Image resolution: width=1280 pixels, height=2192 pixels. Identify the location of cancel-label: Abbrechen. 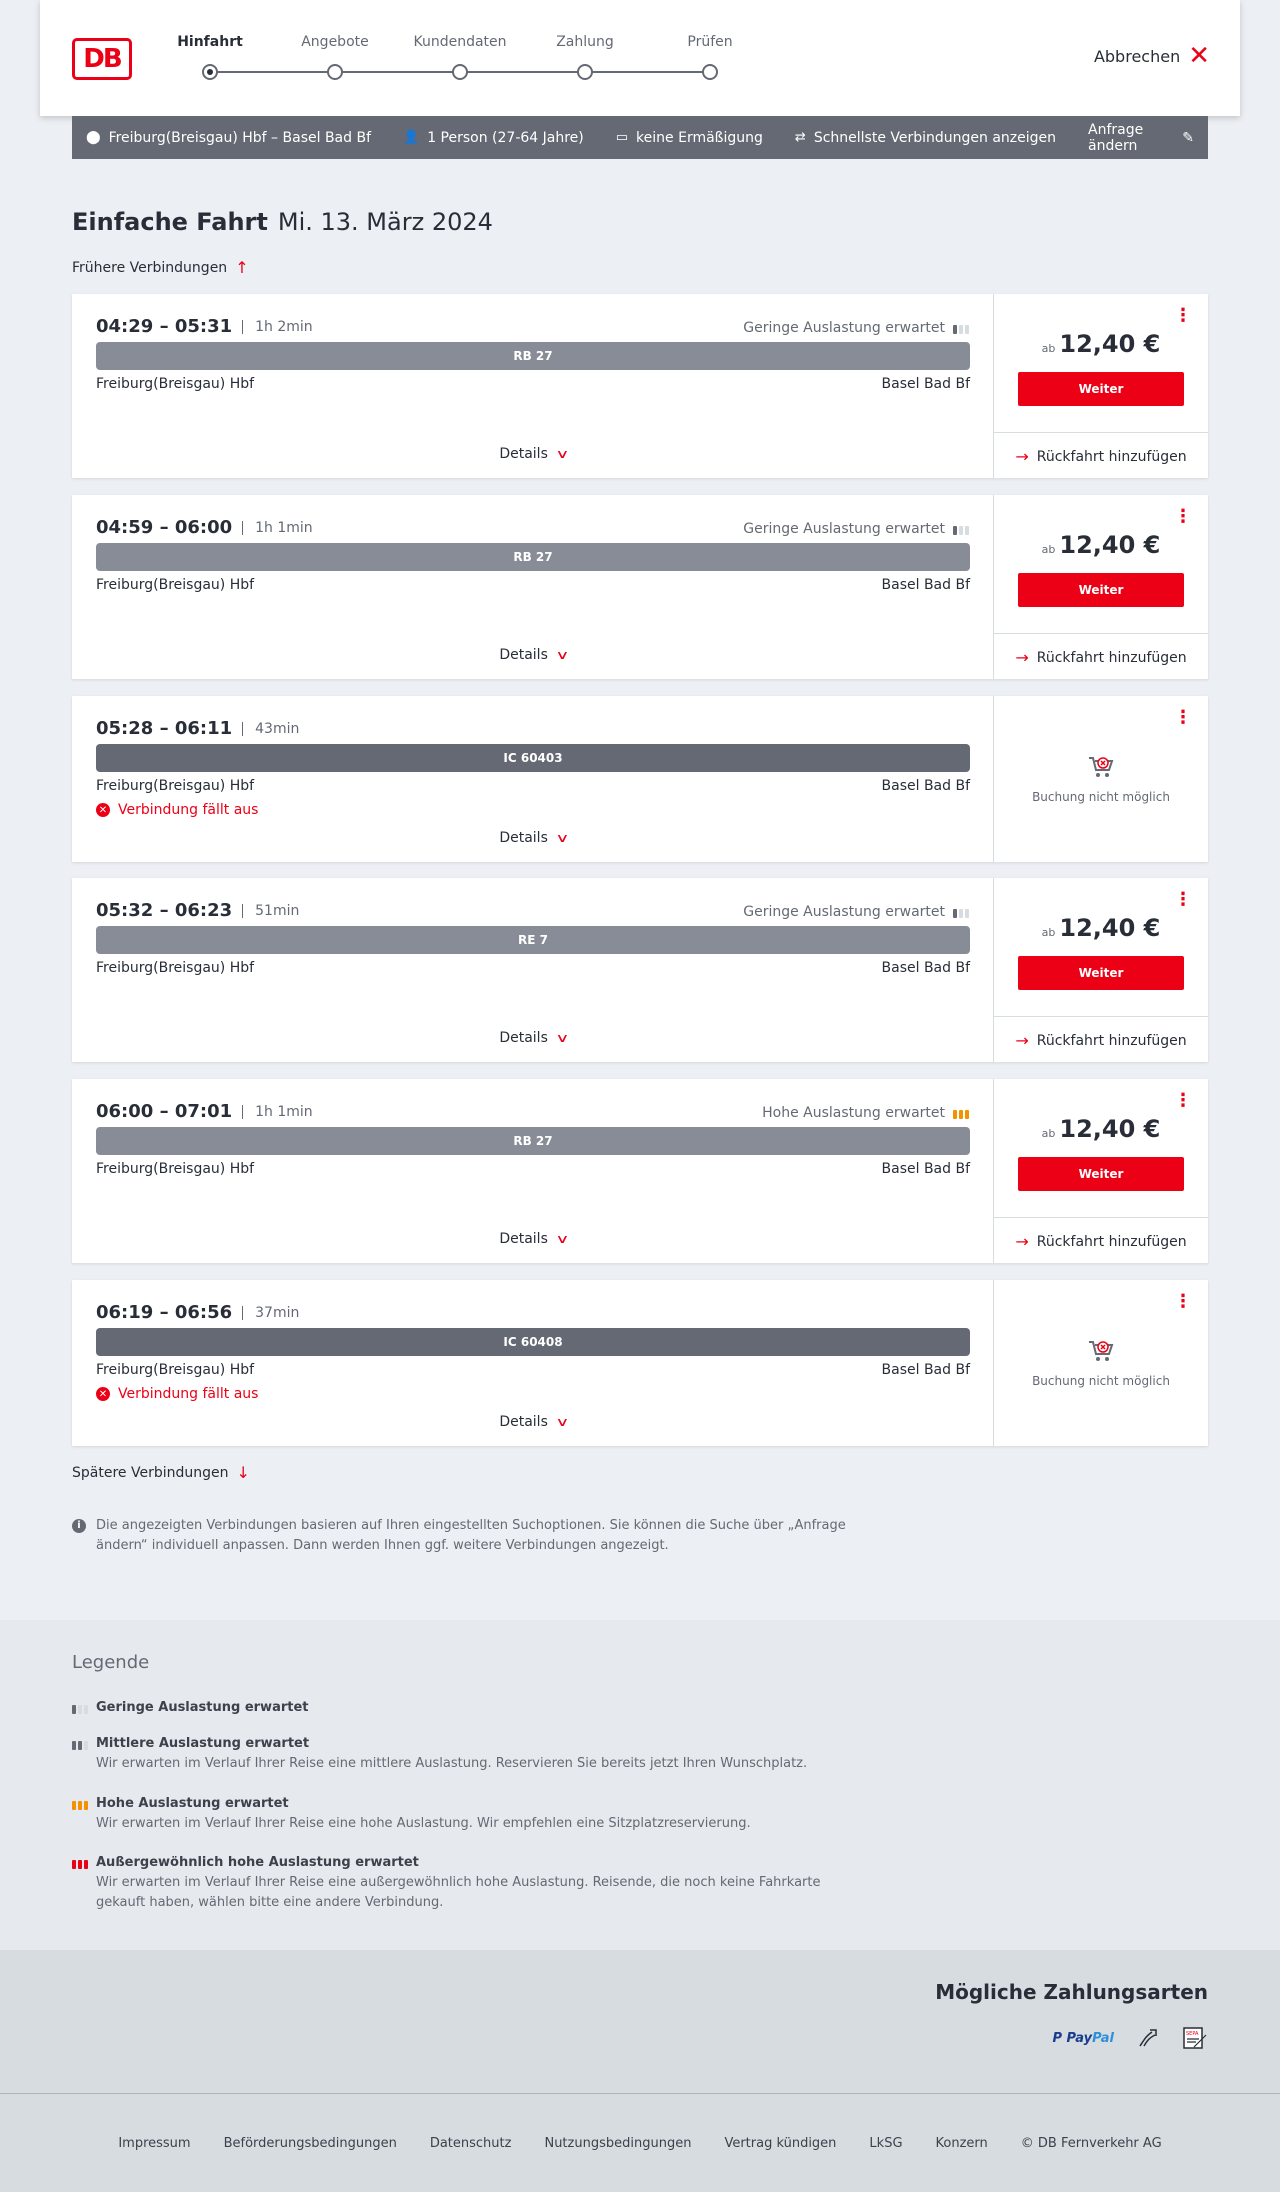
(1137, 56).